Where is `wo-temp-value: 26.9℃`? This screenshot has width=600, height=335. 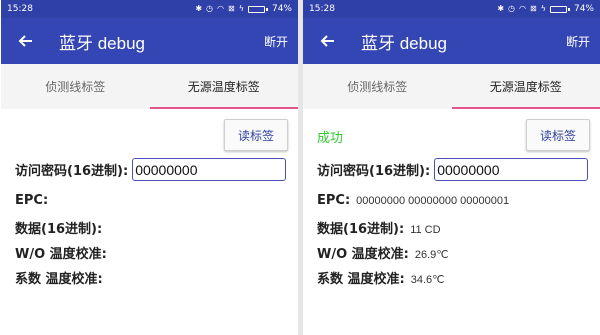
wo-temp-value: 26.9℃ is located at coordinates (431, 255).